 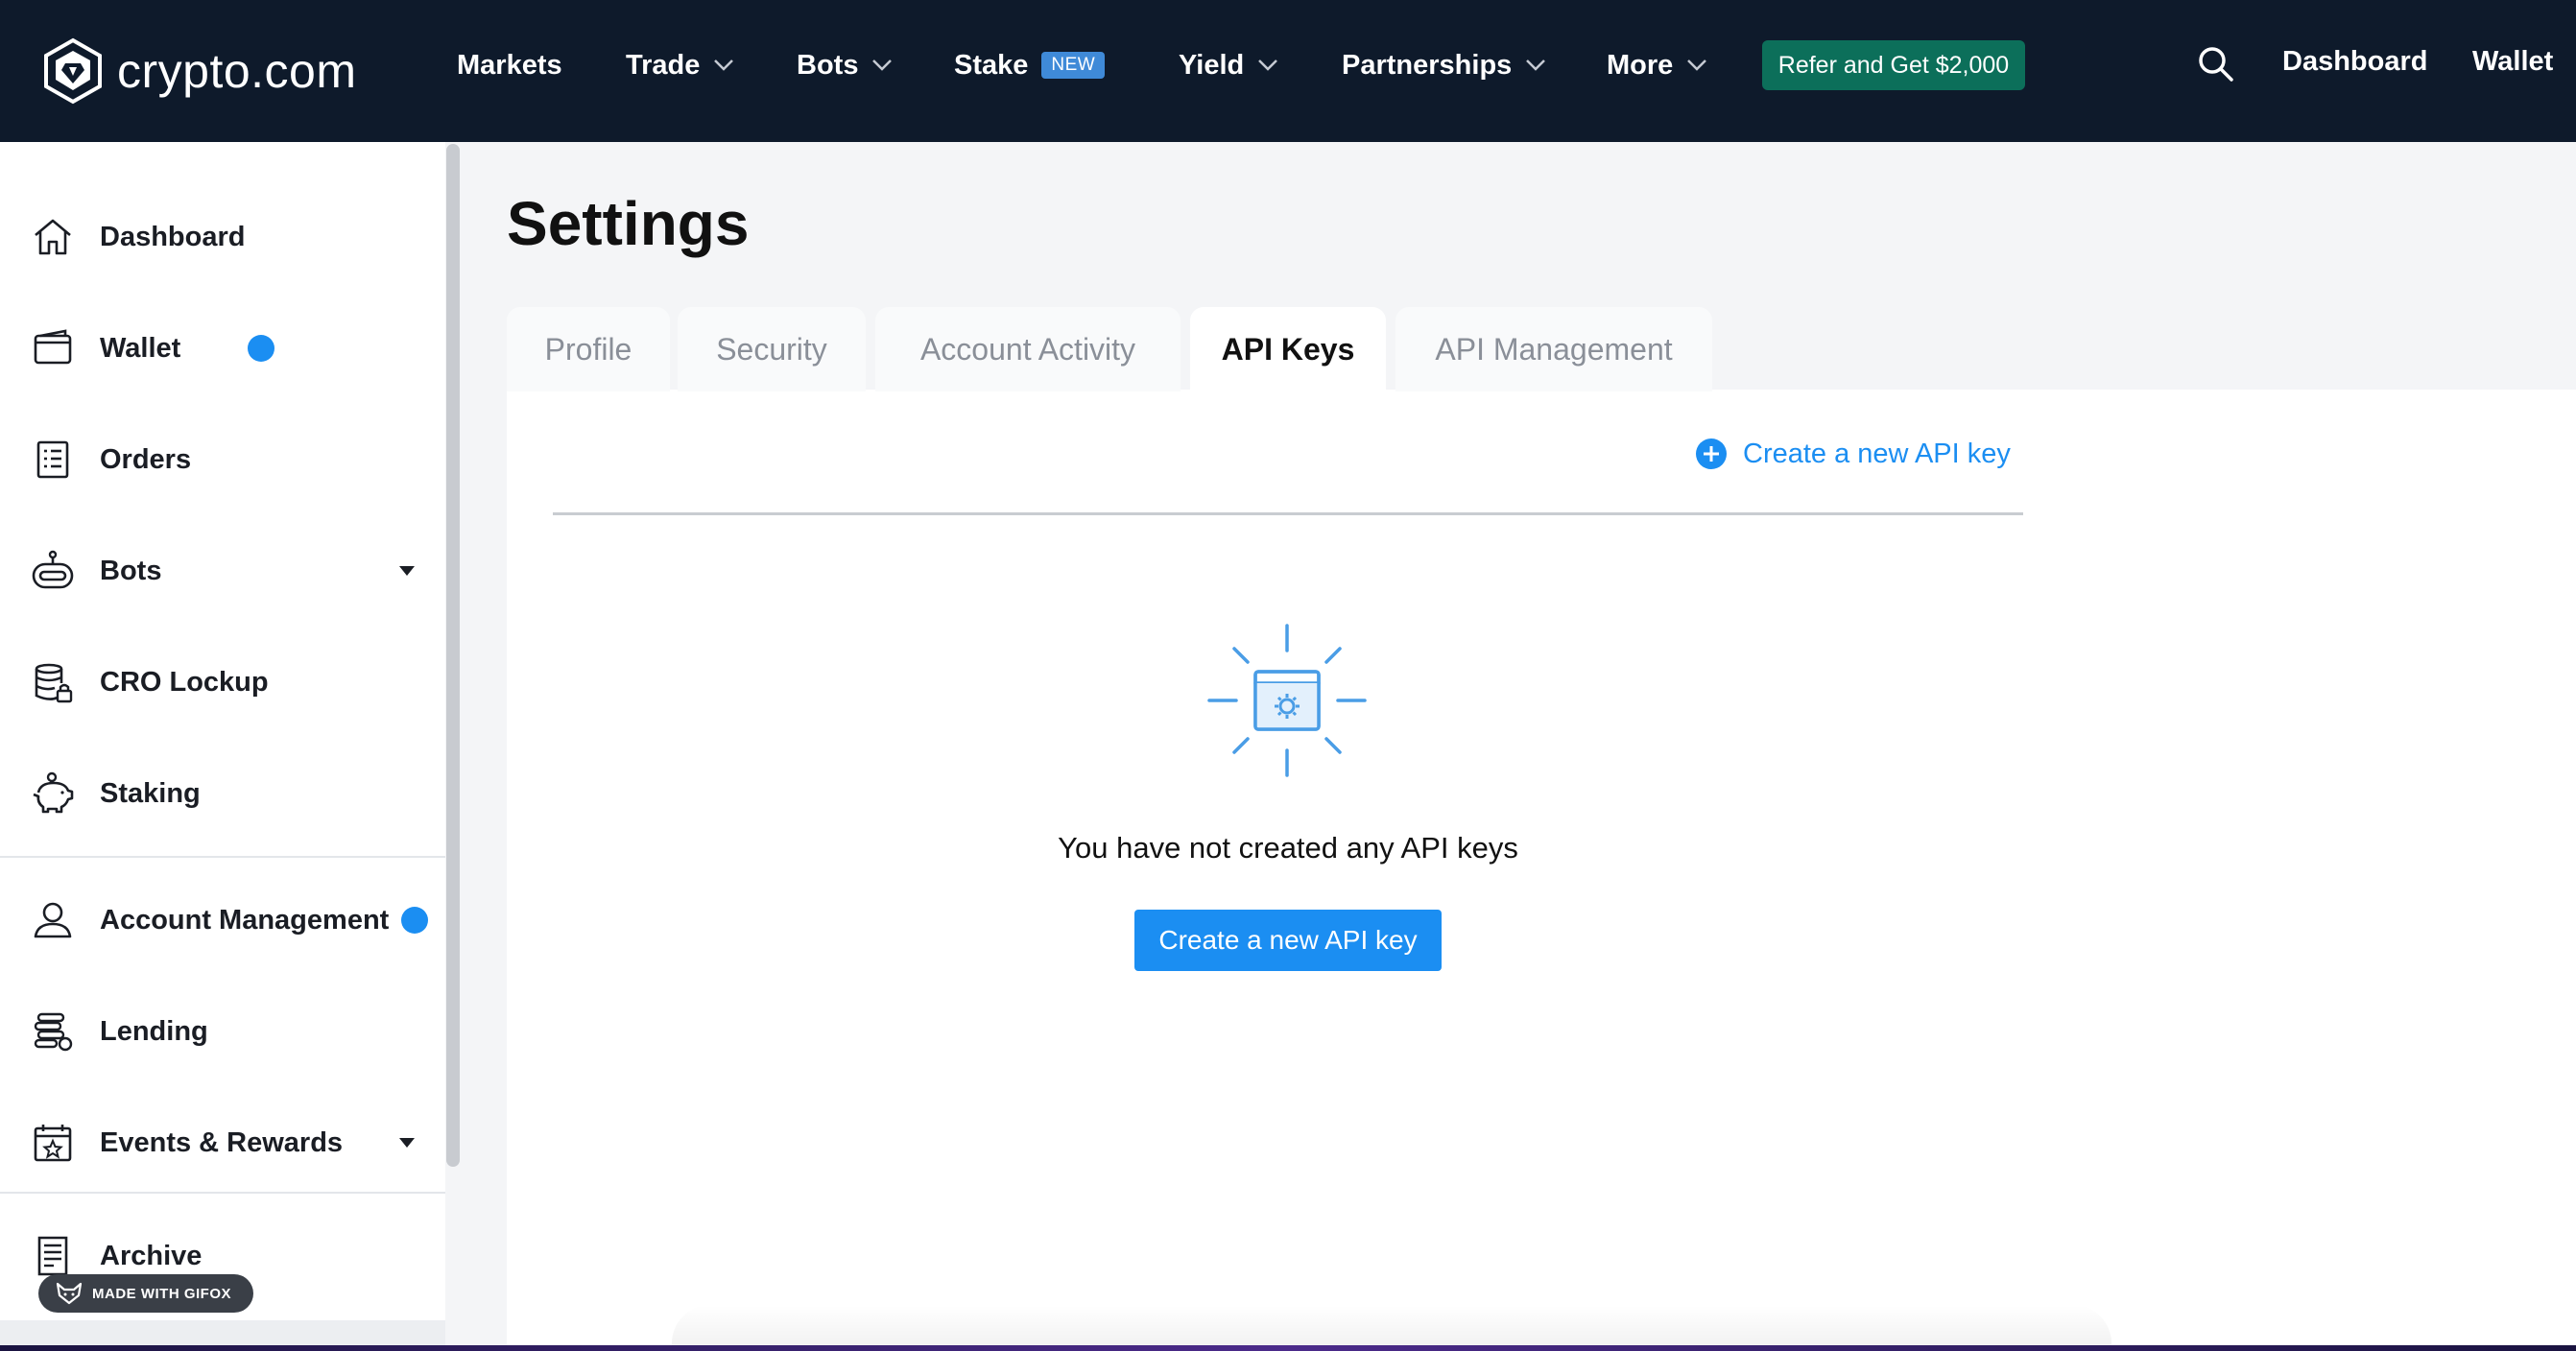 I want to click on tab-label: API Management, so click(x=1554, y=349).